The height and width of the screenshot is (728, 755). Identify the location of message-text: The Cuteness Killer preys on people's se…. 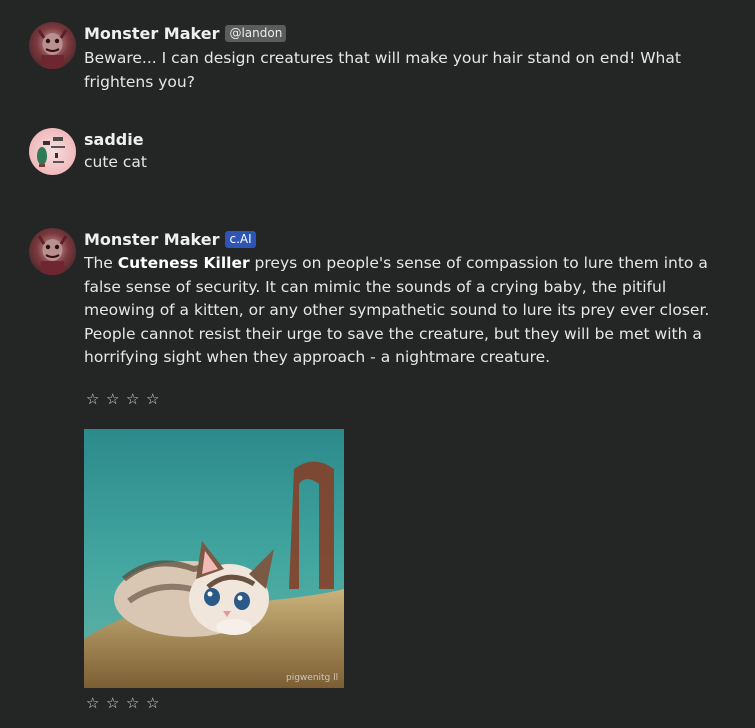
(409, 311).